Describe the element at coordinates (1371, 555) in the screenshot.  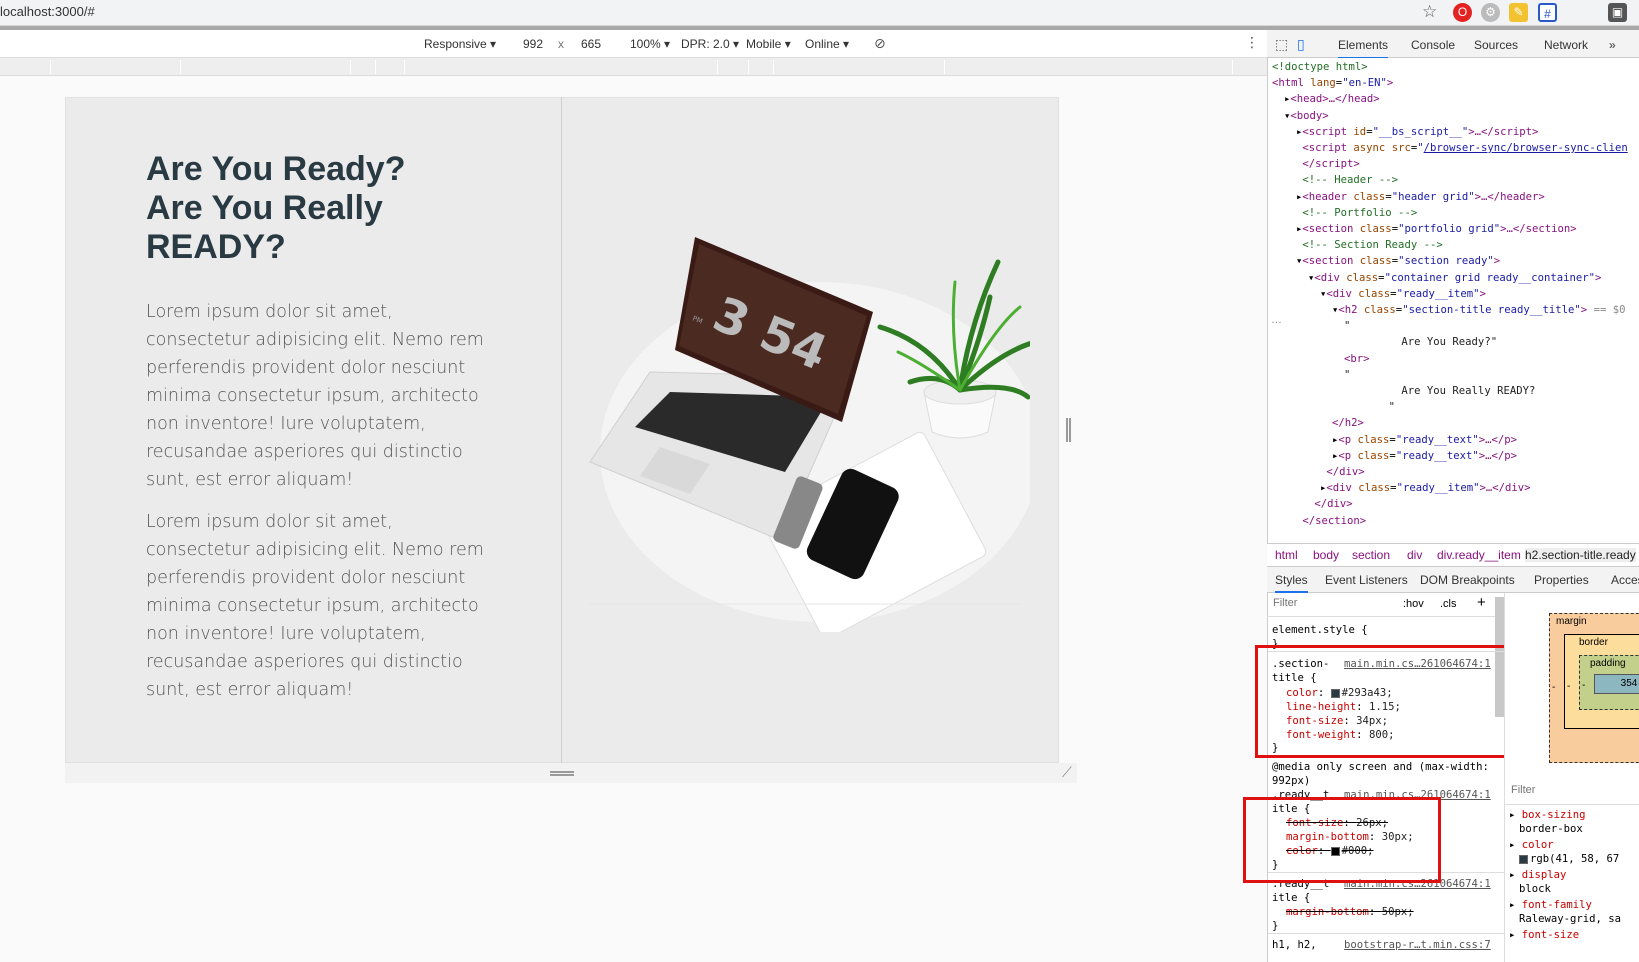
I see `crumb-section: section` at that location.